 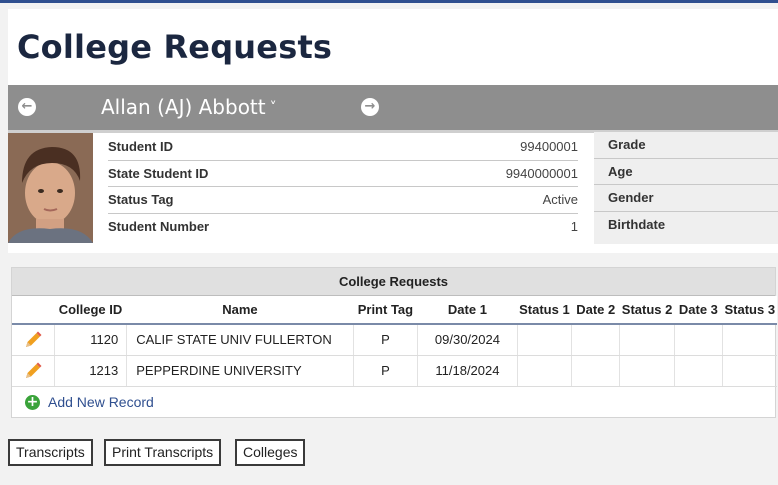 I want to click on college-id-cell: 1120, so click(x=90, y=340).